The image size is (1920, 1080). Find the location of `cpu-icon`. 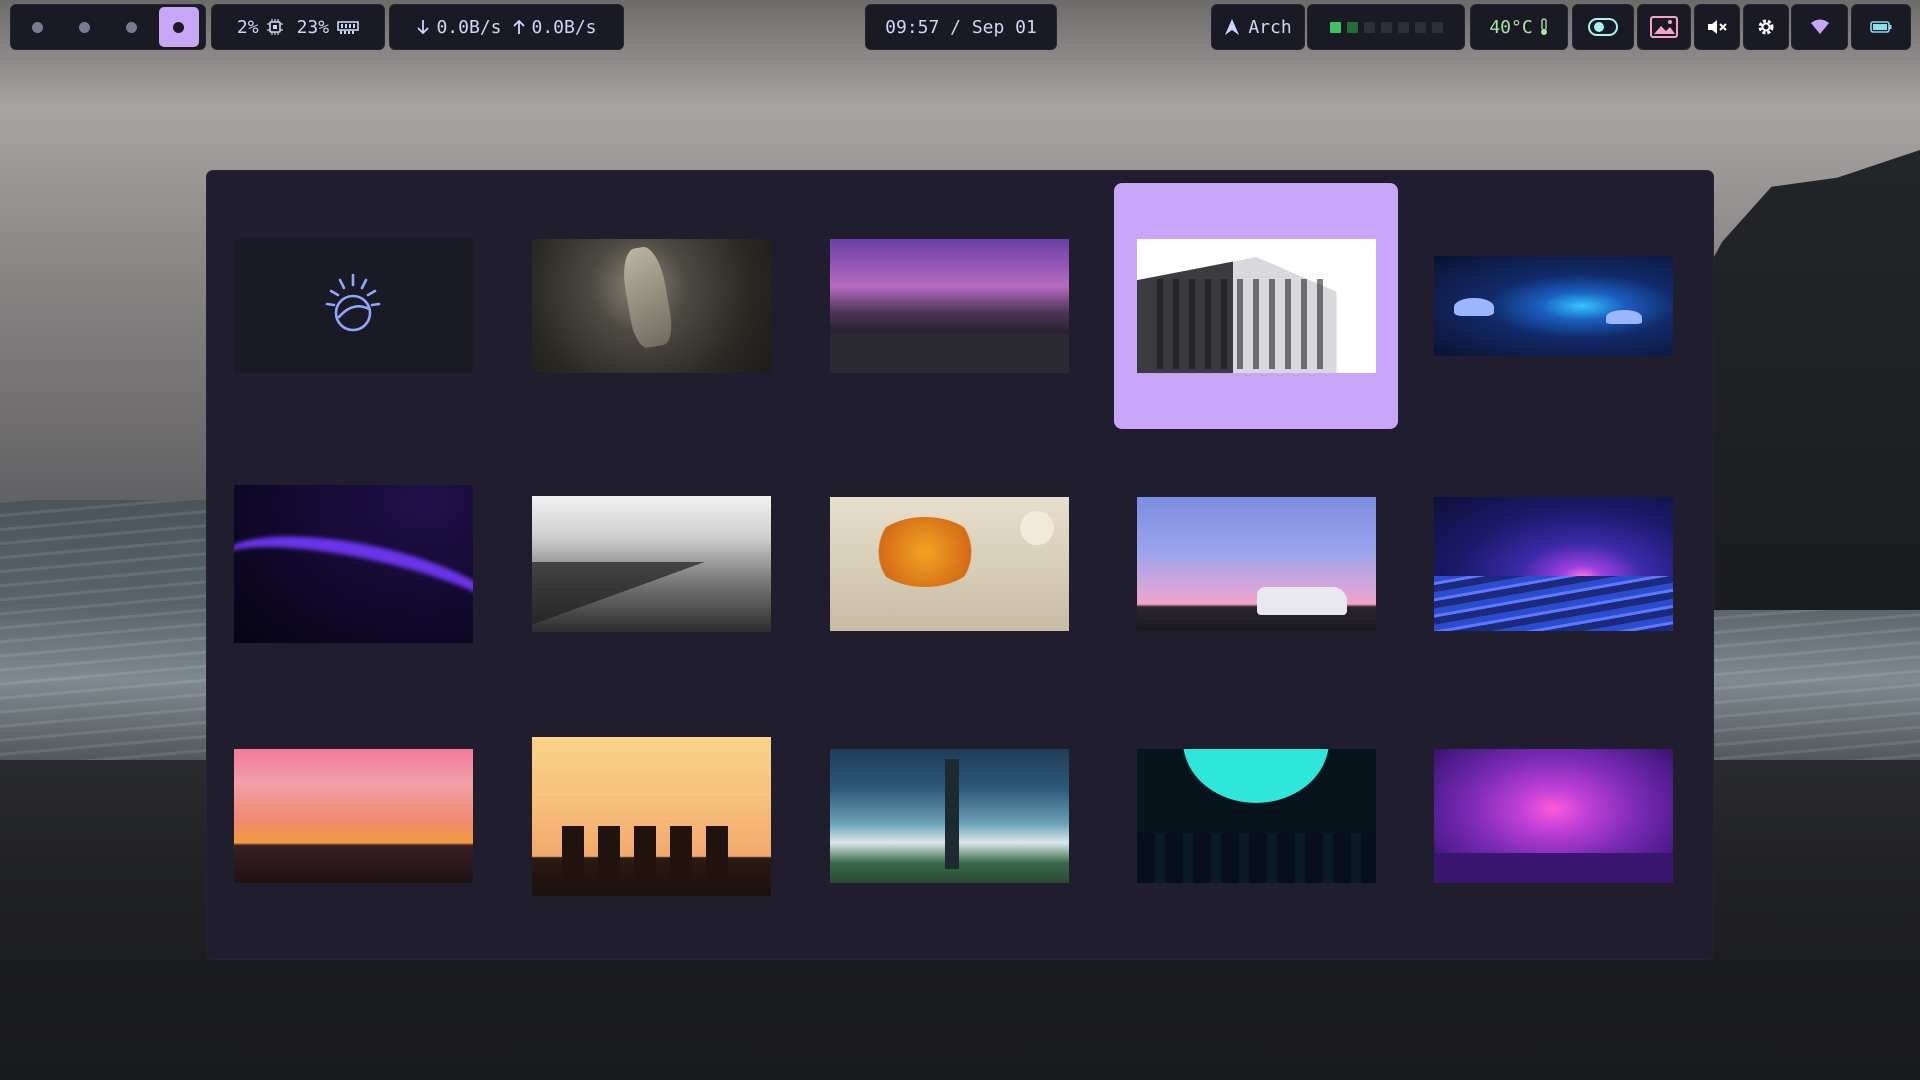

cpu-icon is located at coordinates (274, 27).